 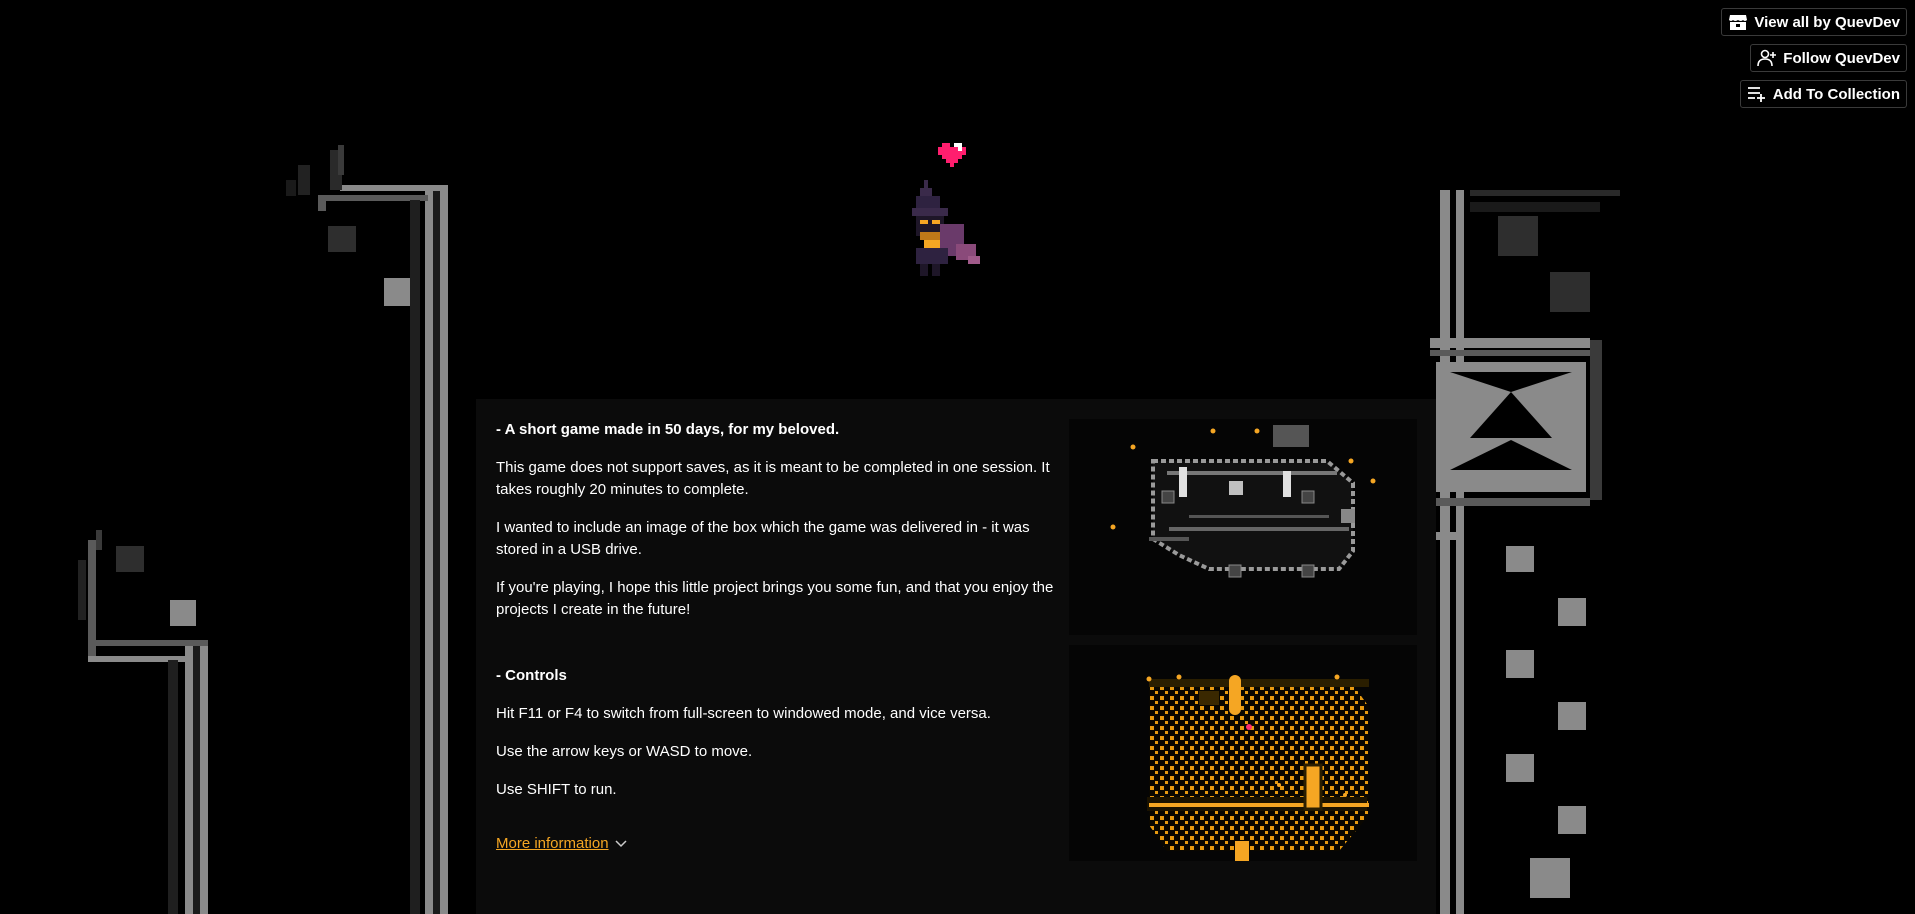 What do you see at coordinates (1738, 22) in the screenshot?
I see `itchio-icon` at bounding box center [1738, 22].